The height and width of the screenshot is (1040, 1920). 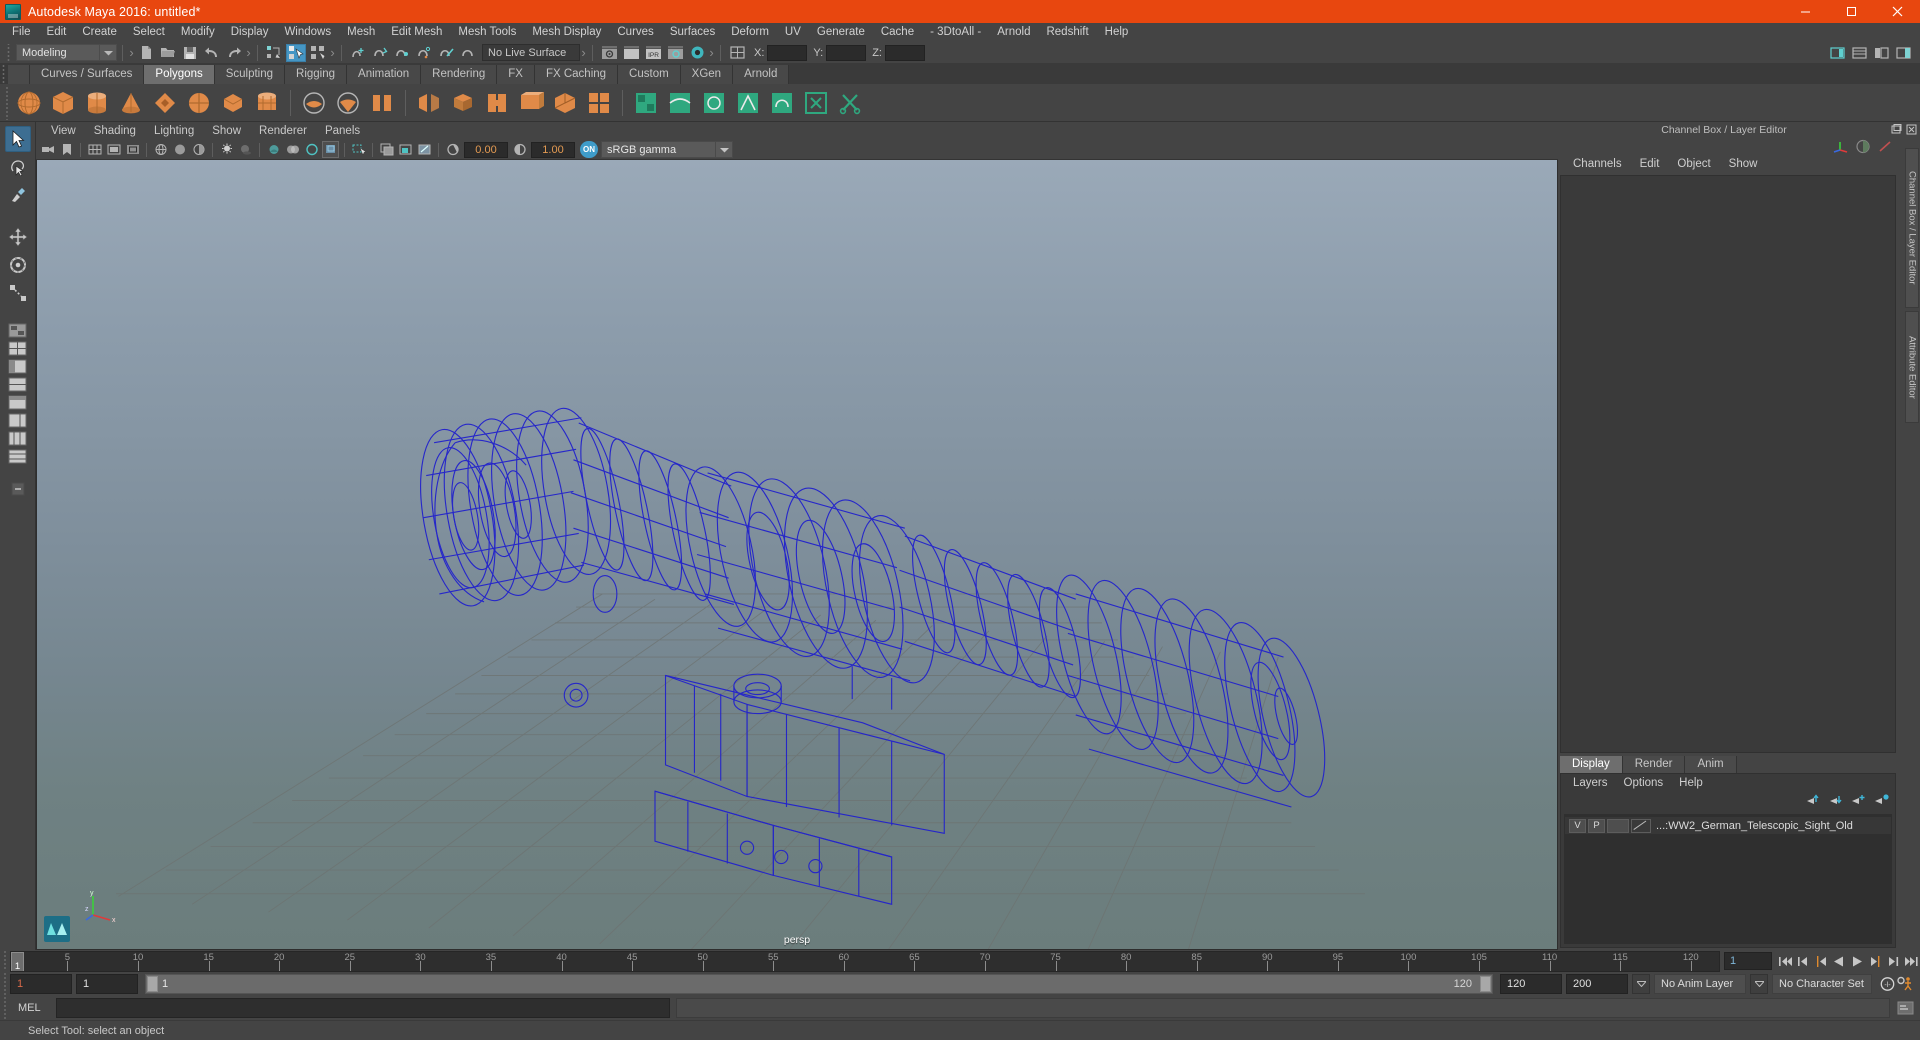 I want to click on select-object-icon, so click(x=296, y=52).